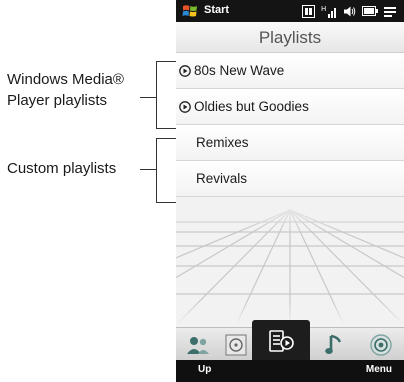 This screenshot has width=404, height=382. What do you see at coordinates (290, 71) in the screenshot?
I see `list-item-80s-new-wave: 80s New Wave` at bounding box center [290, 71].